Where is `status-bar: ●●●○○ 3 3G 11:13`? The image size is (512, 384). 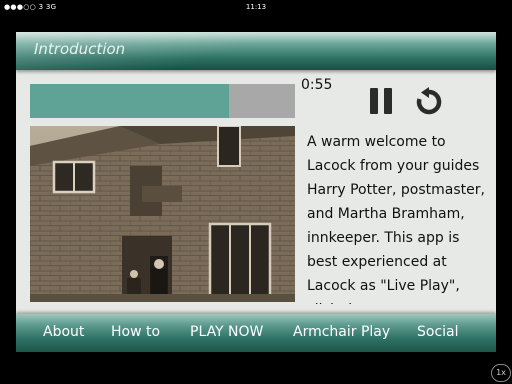
status-bar: ●●●○○ 3 3G 11:13 is located at coordinates (256, 7).